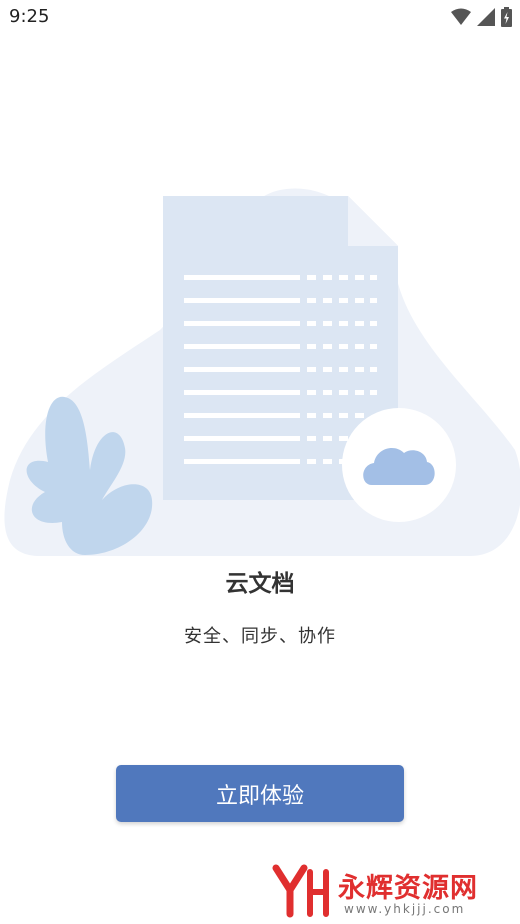 Image resolution: width=520 pixels, height=924 pixels. Describe the element at coordinates (373, 221) in the screenshot. I see `document-fold` at that location.